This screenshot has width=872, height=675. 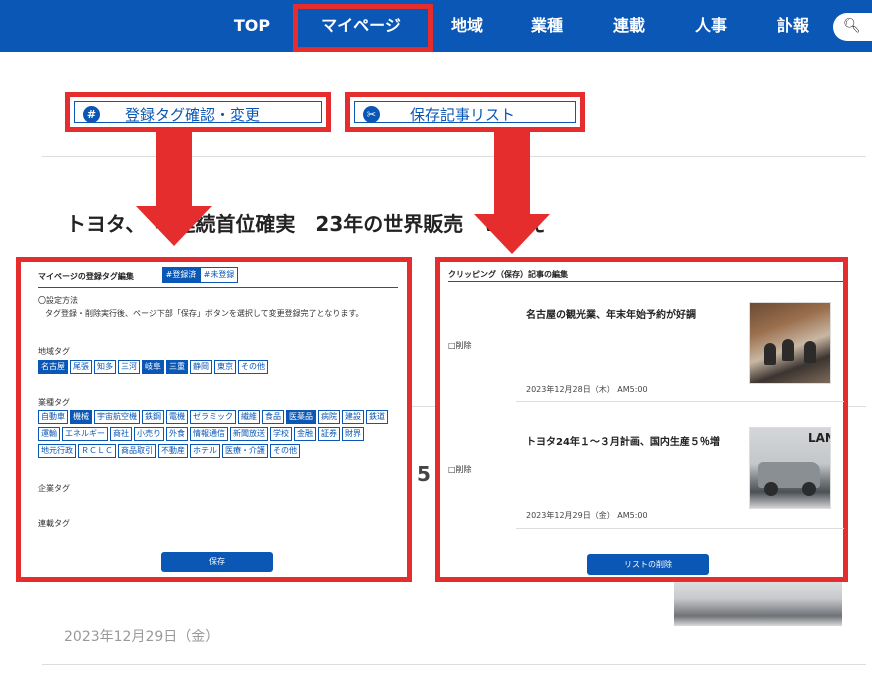 I want to click on delete-list-button: リストの削除, so click(x=648, y=564).